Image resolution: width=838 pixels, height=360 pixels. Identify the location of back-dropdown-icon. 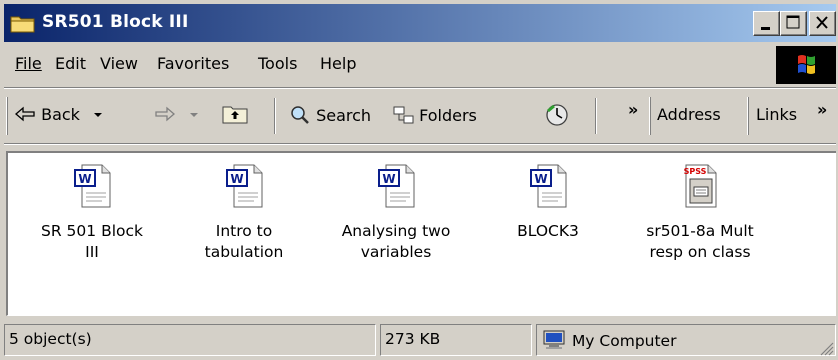
(98, 115).